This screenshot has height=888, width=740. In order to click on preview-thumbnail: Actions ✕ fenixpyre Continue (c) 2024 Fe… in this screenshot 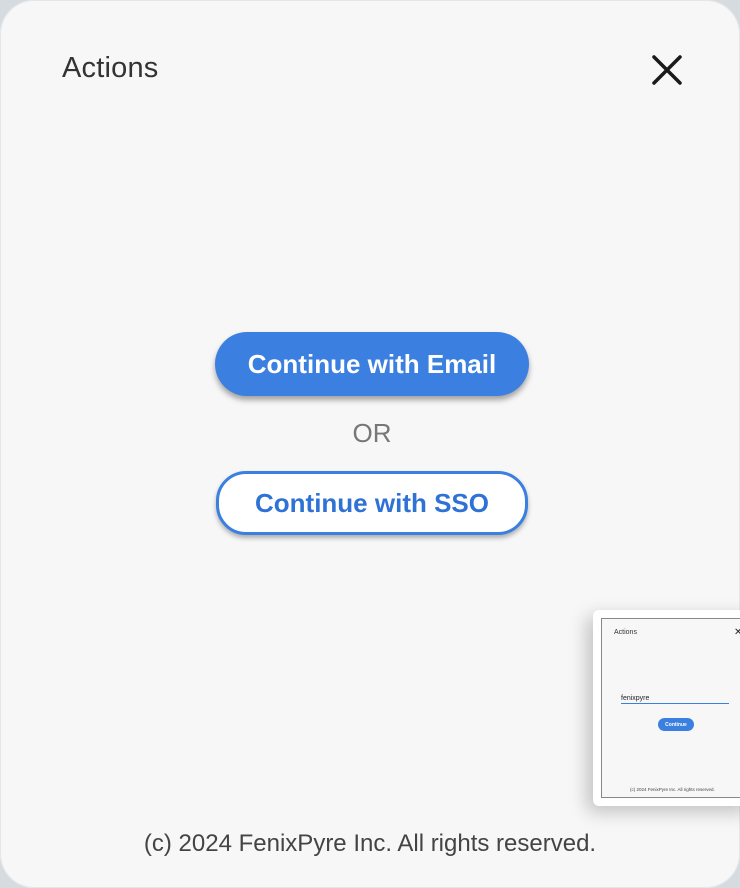, I will do `click(666, 708)`.